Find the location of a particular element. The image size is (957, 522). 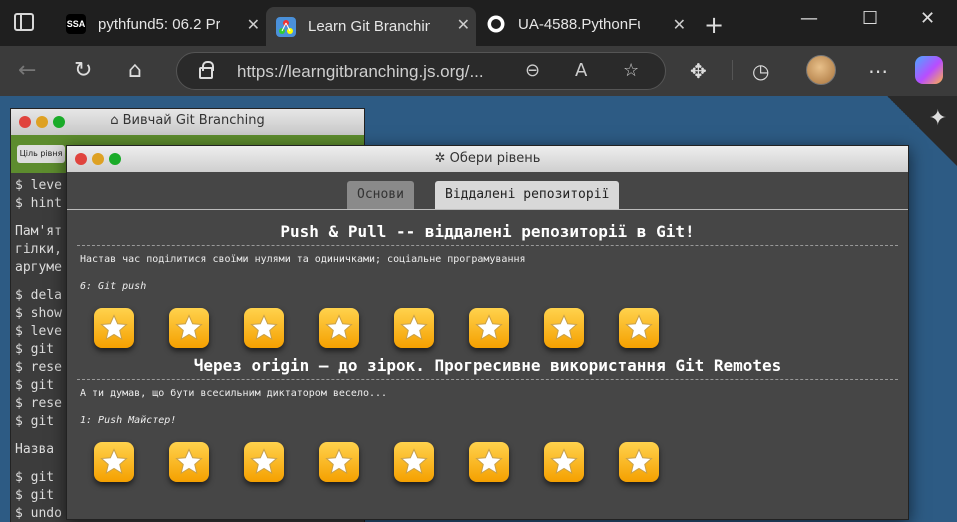

browser-tab-3: UA-4588.PythonFun ✕ is located at coordinates (584, 24).